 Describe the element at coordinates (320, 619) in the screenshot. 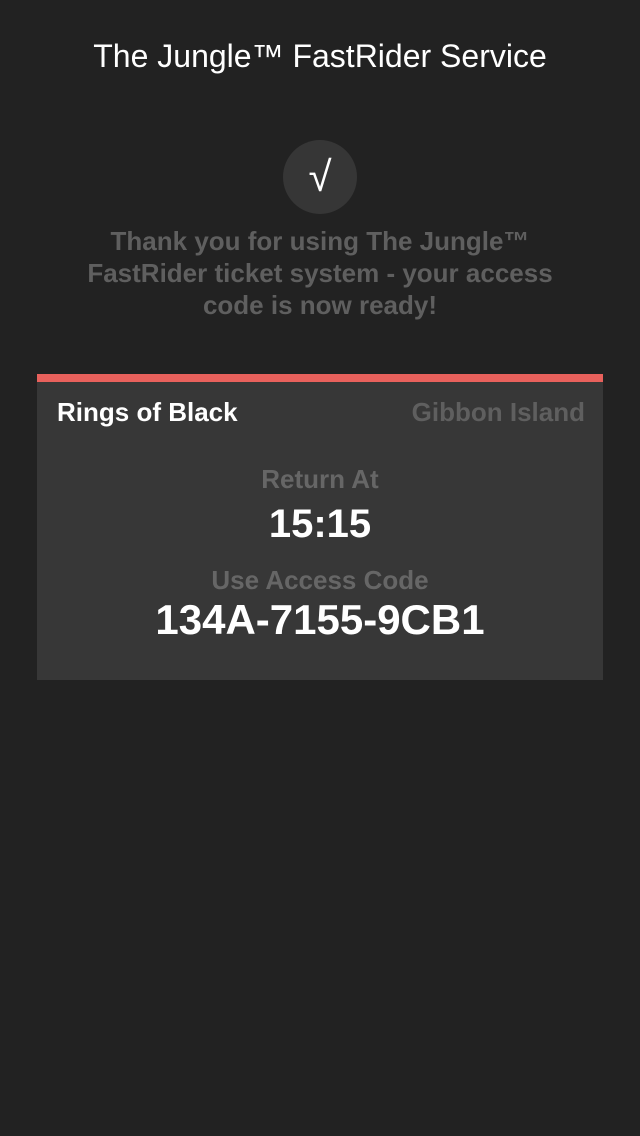

I see `access-code-value: 134A-7155-9CB1` at that location.